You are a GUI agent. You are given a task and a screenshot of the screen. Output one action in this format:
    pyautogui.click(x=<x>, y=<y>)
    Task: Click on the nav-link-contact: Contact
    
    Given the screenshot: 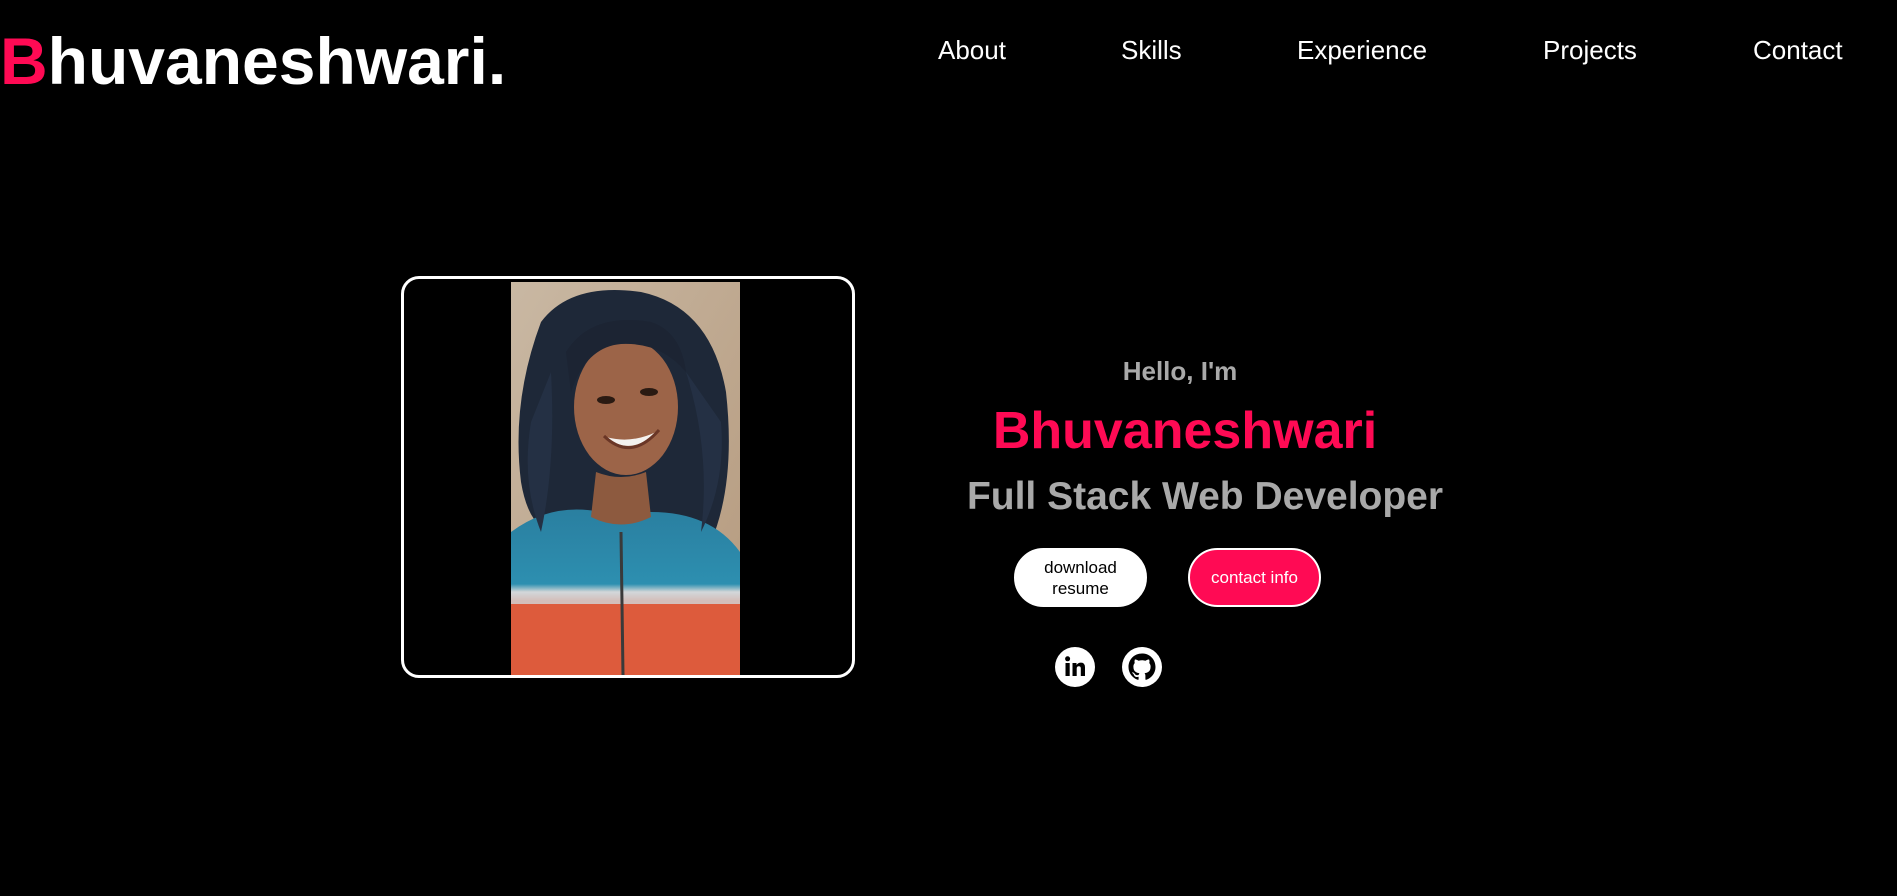 What is the action you would take?
    pyautogui.click(x=1798, y=50)
    